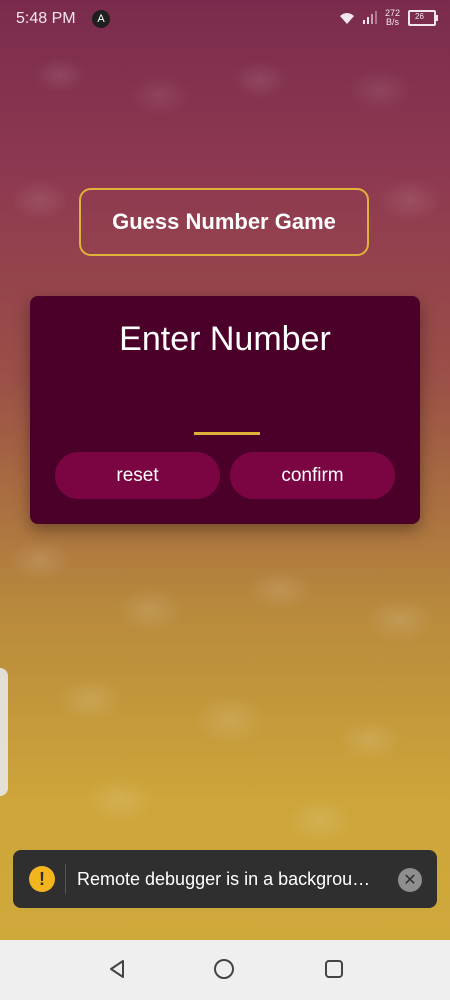 This screenshot has width=450, height=1000. What do you see at coordinates (392, 22) in the screenshot?
I see `net-speed-unit: B/s` at bounding box center [392, 22].